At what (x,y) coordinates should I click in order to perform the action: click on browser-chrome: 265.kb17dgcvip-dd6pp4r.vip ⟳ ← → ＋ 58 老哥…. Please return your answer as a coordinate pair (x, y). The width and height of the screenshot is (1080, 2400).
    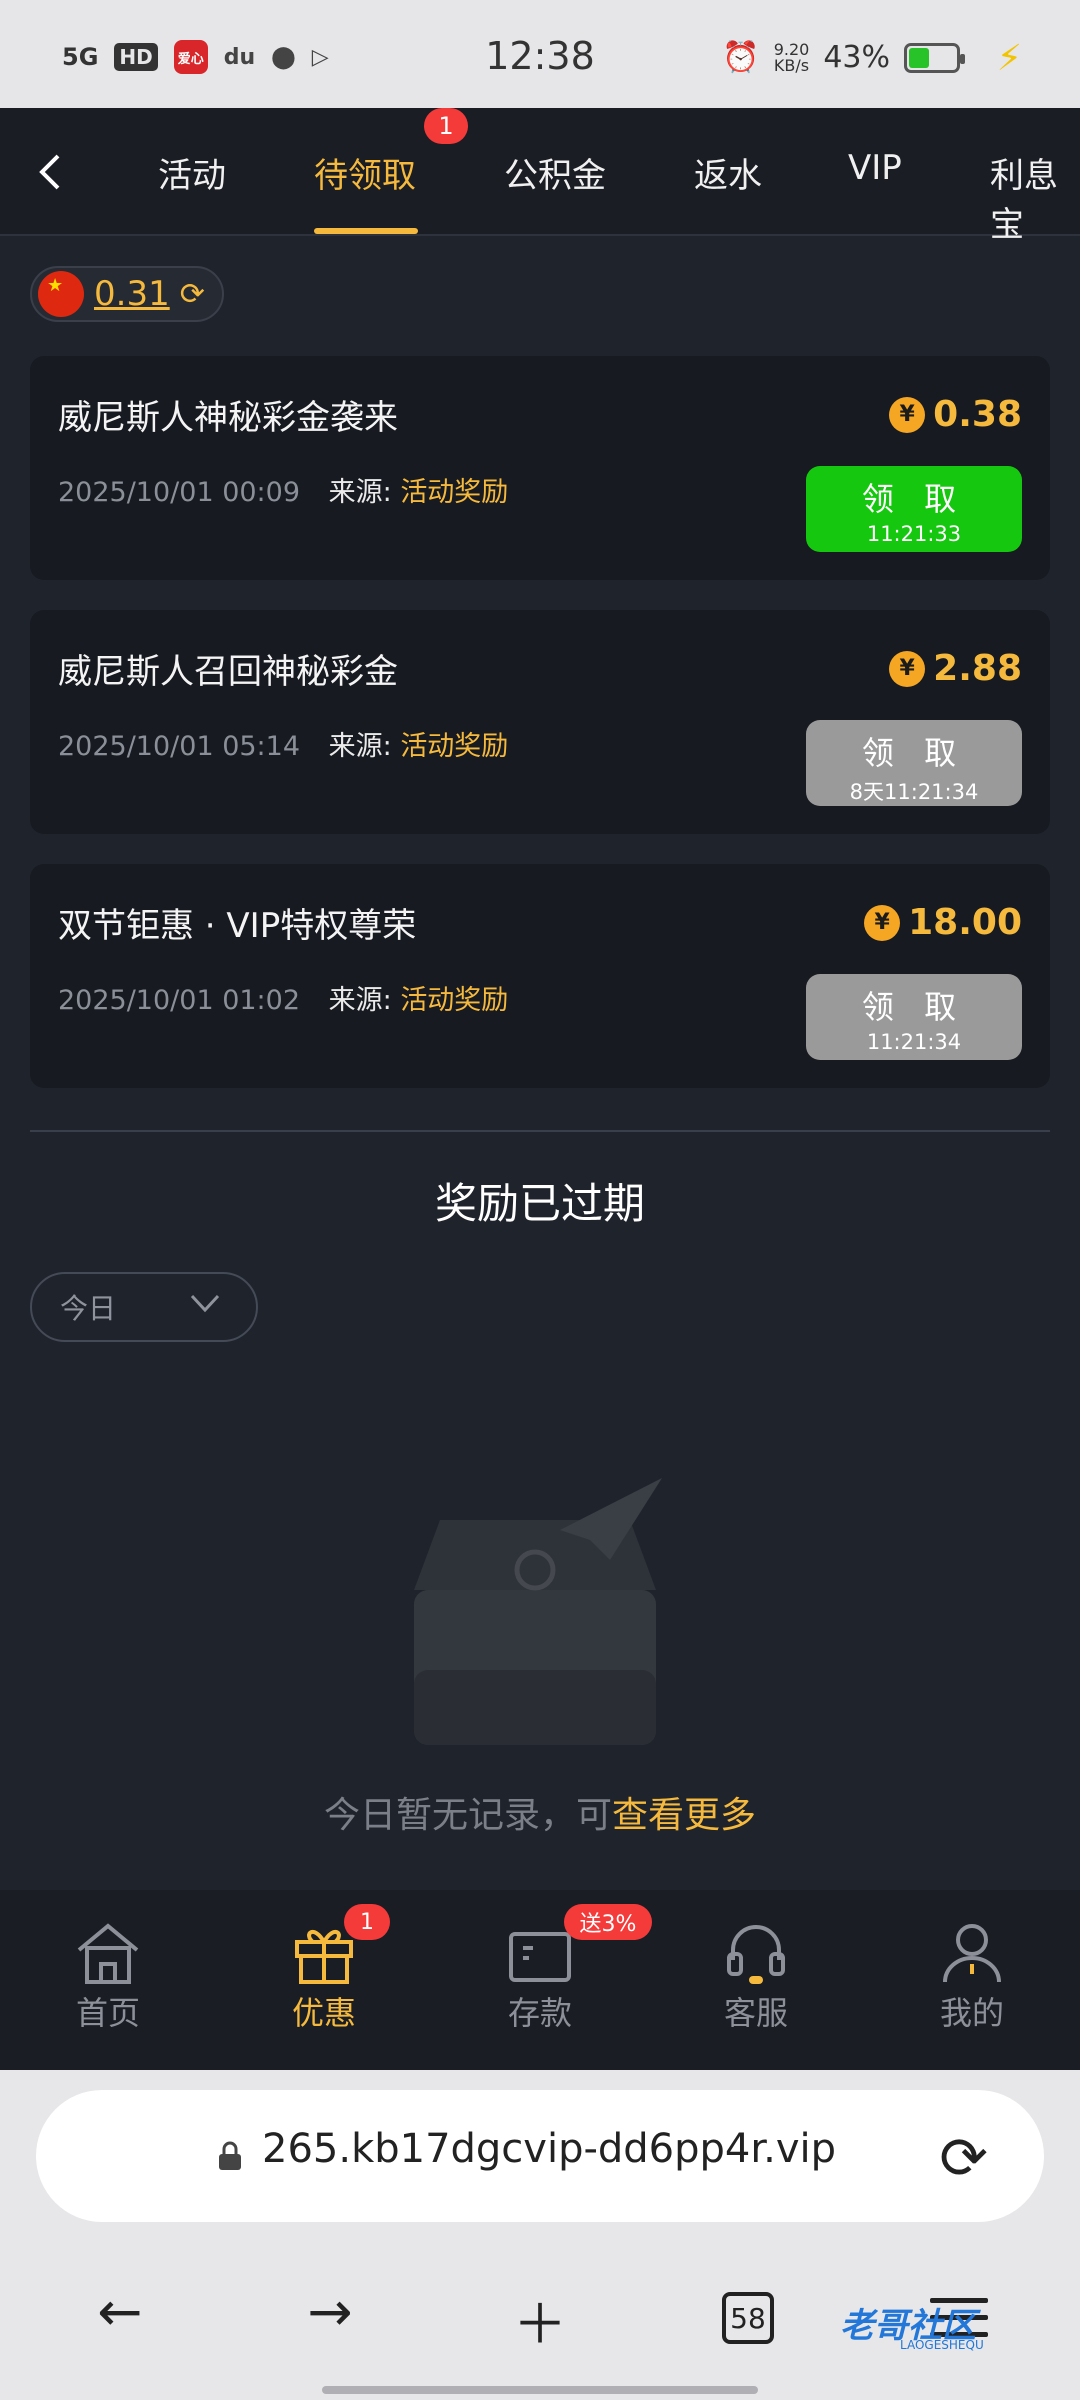
    Looking at the image, I should click on (540, 2235).